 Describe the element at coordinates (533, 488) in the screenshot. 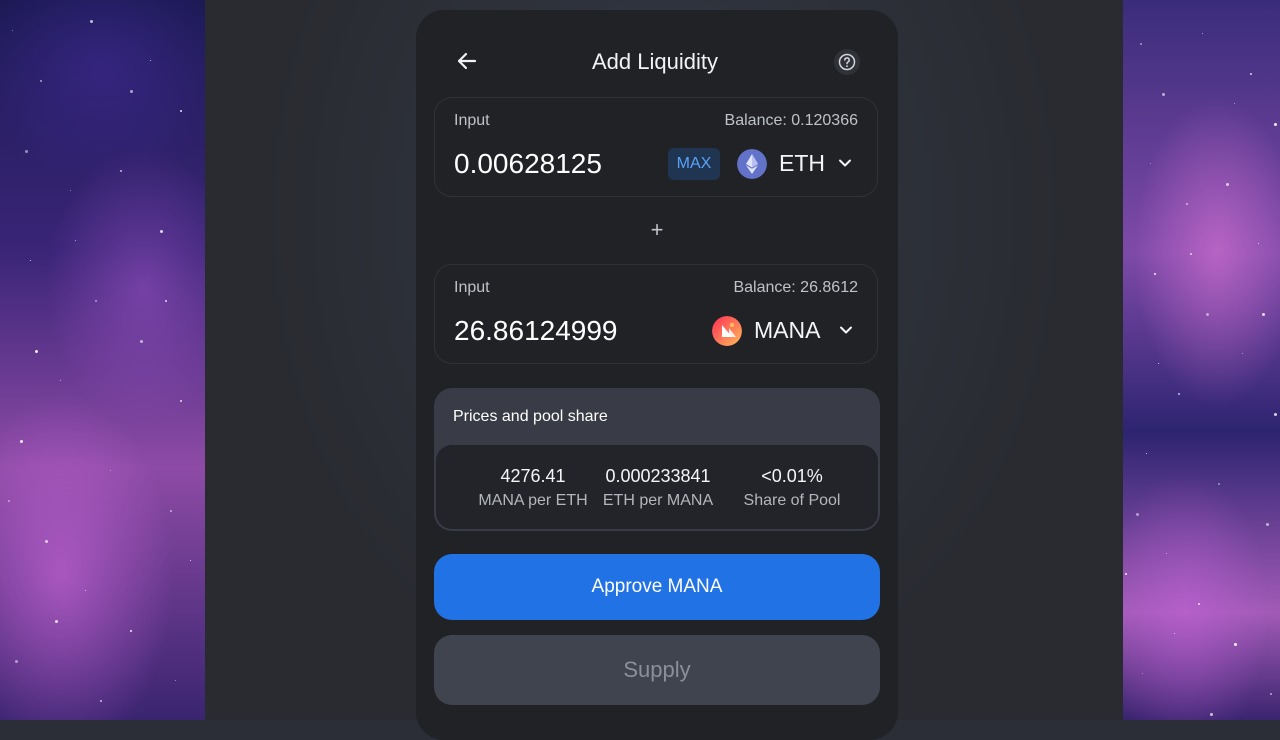

I see `stat-mana-per-eth: 4276.41 MANA per ETH` at that location.